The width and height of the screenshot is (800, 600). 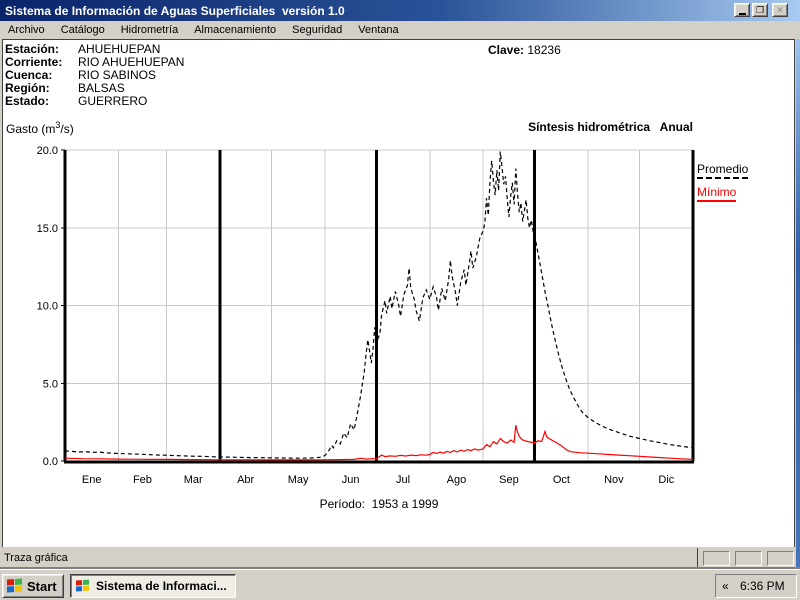 I want to click on chart-legend: Promedio Mínimo, so click(x=723, y=185).